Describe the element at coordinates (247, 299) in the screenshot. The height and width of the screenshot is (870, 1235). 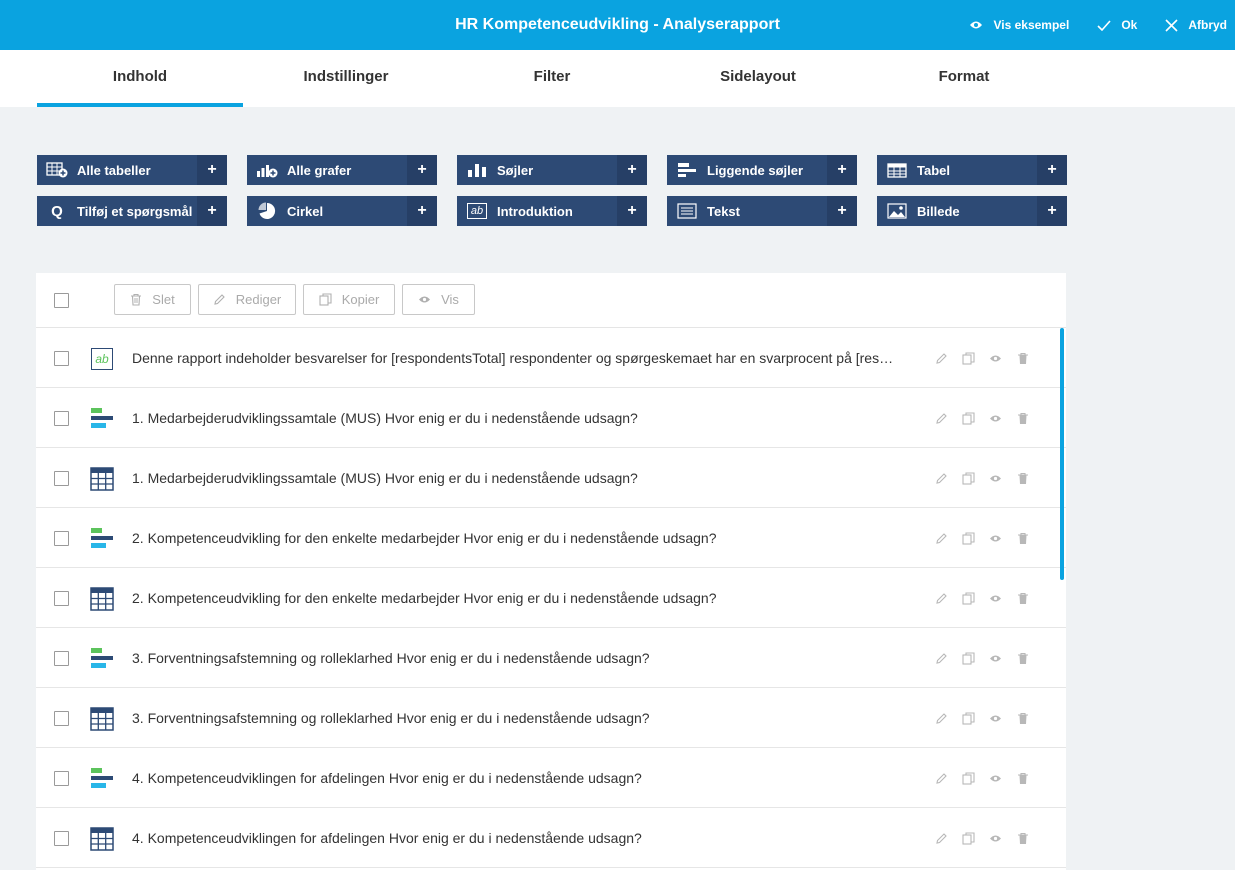
I see `edit-button: Rediger` at that location.